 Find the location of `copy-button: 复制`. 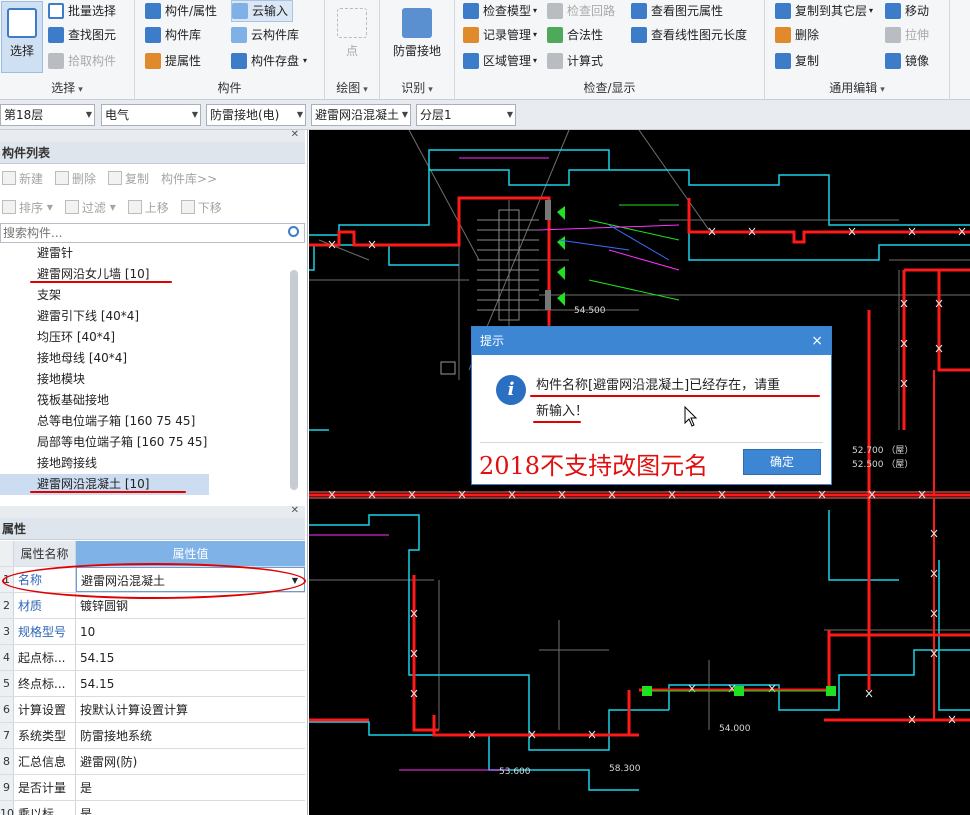

copy-button: 复制 is located at coordinates (797, 61).